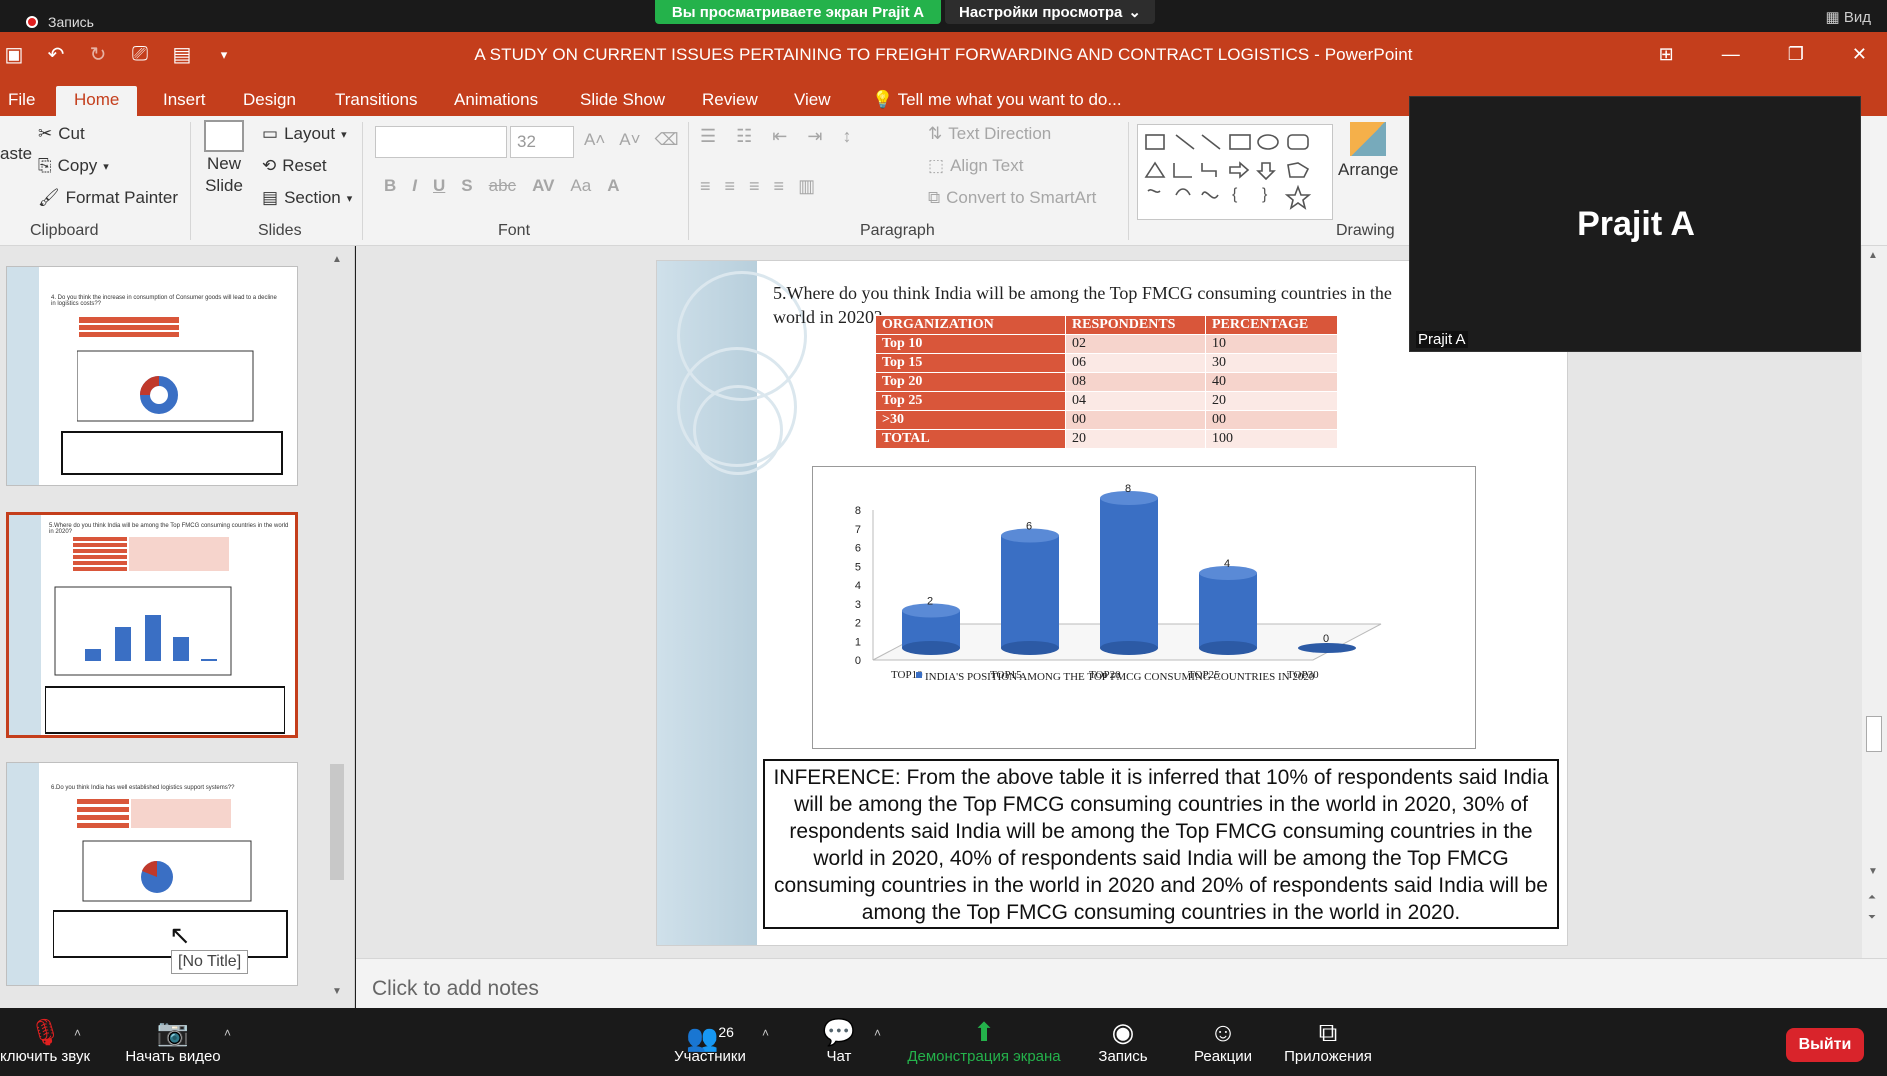 The height and width of the screenshot is (1076, 1887). Describe the element at coordinates (304, 134) in the screenshot. I see `layout-button: ▭ Layout ▾` at that location.